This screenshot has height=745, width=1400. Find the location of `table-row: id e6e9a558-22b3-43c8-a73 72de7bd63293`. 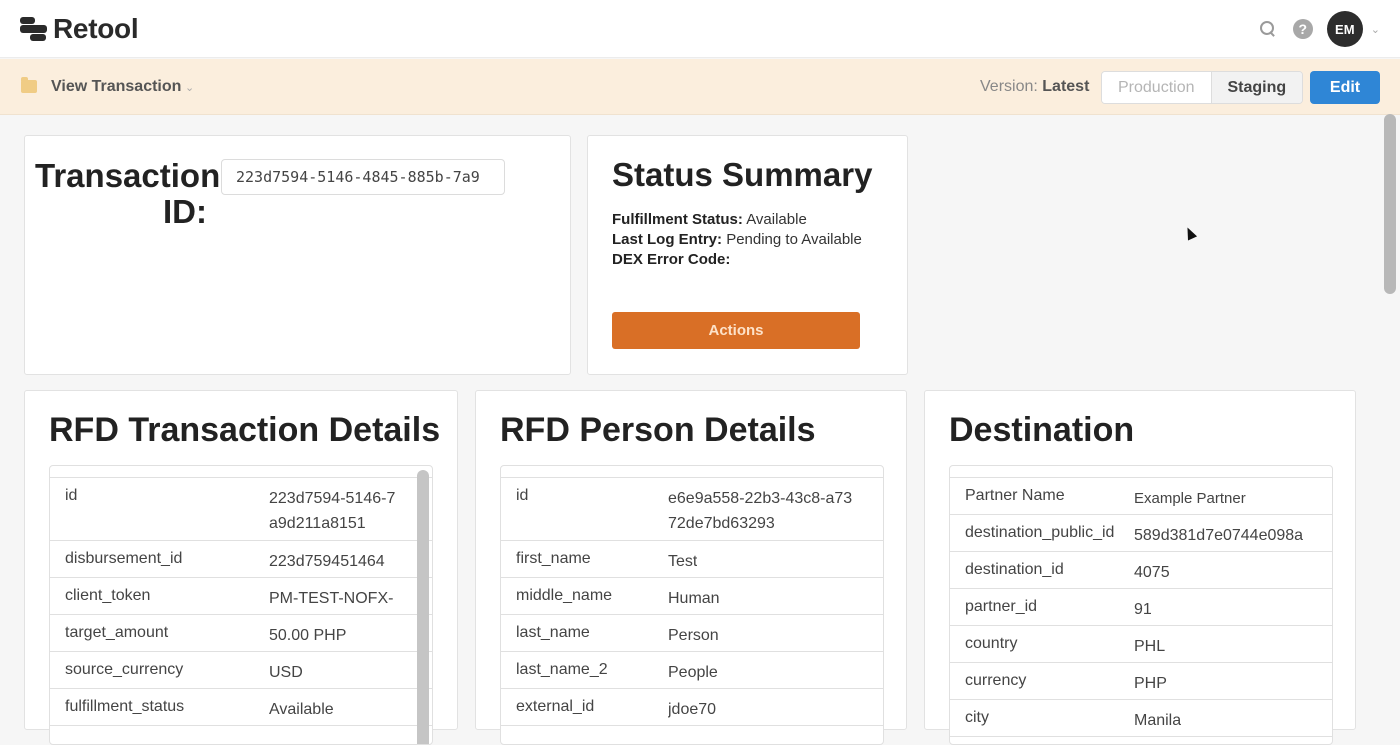

table-row: id e6e9a558-22b3-43c8-a73 72de7bd63293 is located at coordinates (692, 509).